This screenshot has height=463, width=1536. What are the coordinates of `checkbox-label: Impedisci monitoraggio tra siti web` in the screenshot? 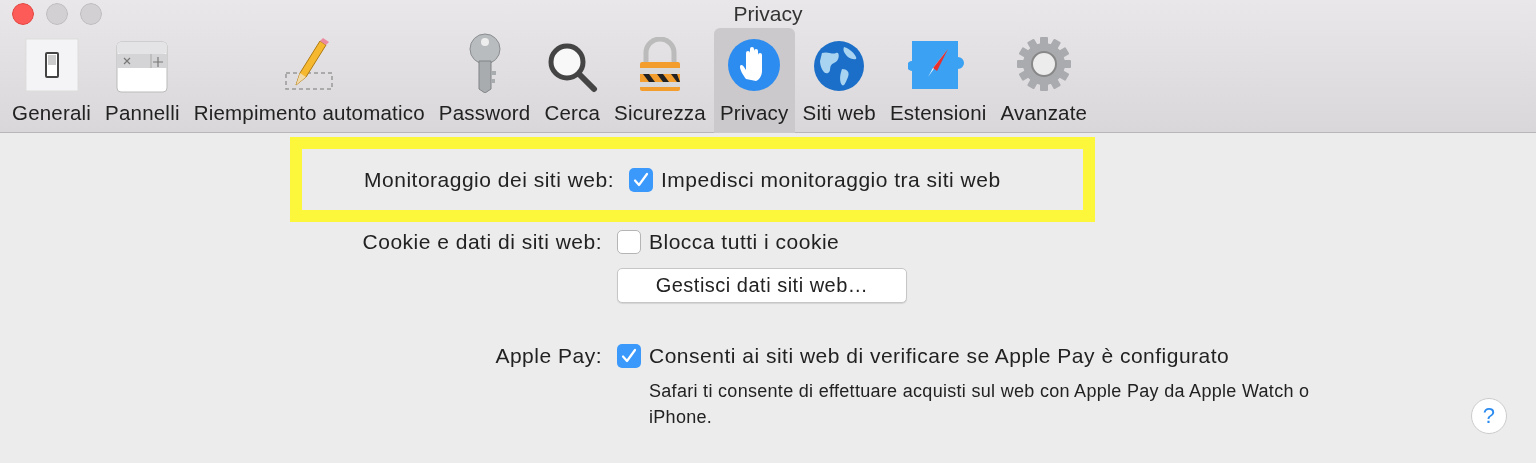 It's located at (831, 179).